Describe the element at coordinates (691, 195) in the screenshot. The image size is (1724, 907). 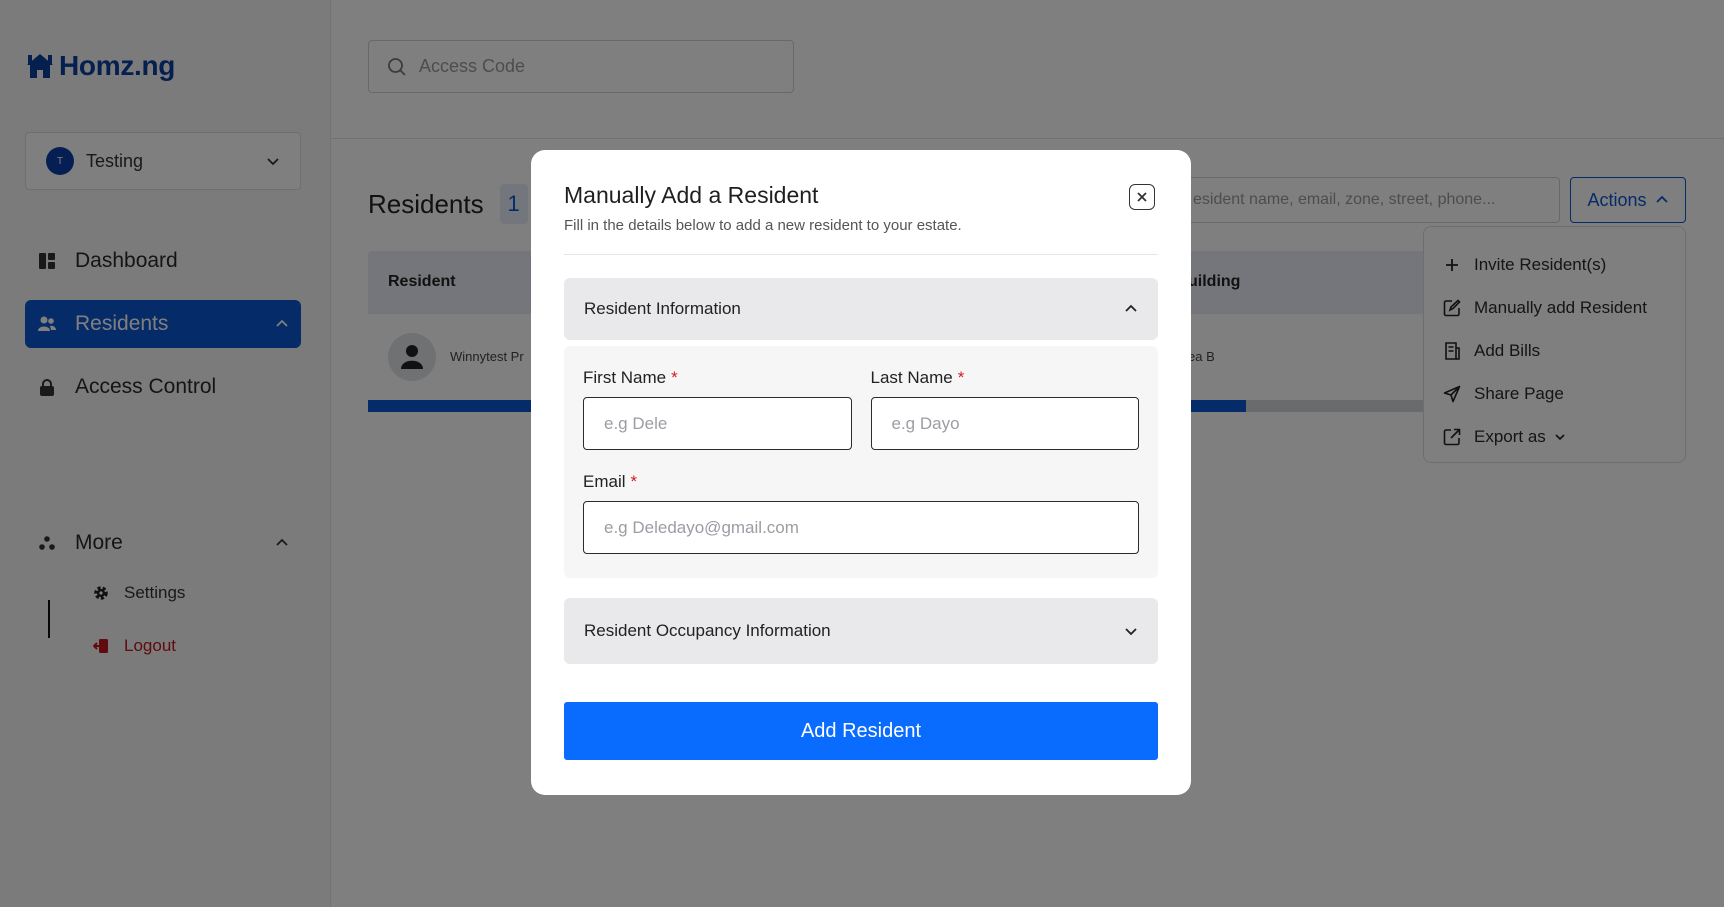
I see `modal-title: Manually Add a Resident` at that location.